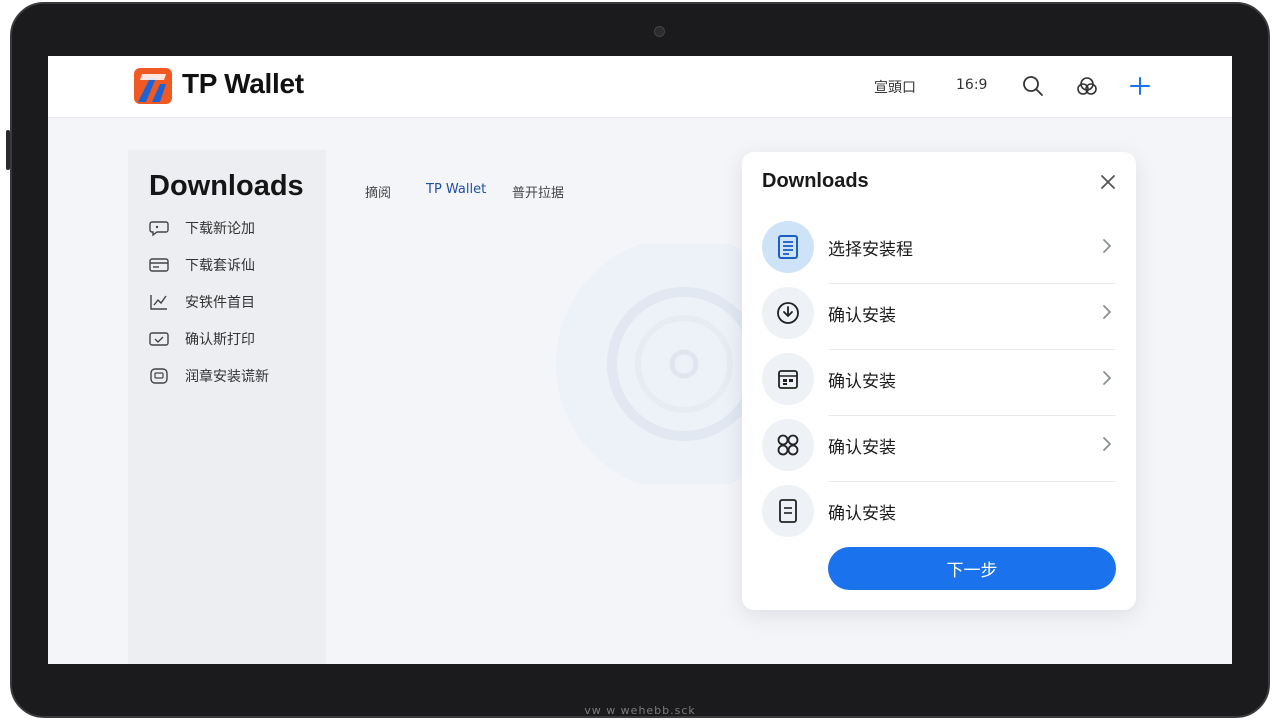  Describe the element at coordinates (456, 189) in the screenshot. I see `tab-tp-wallet: TP Wallet` at that location.